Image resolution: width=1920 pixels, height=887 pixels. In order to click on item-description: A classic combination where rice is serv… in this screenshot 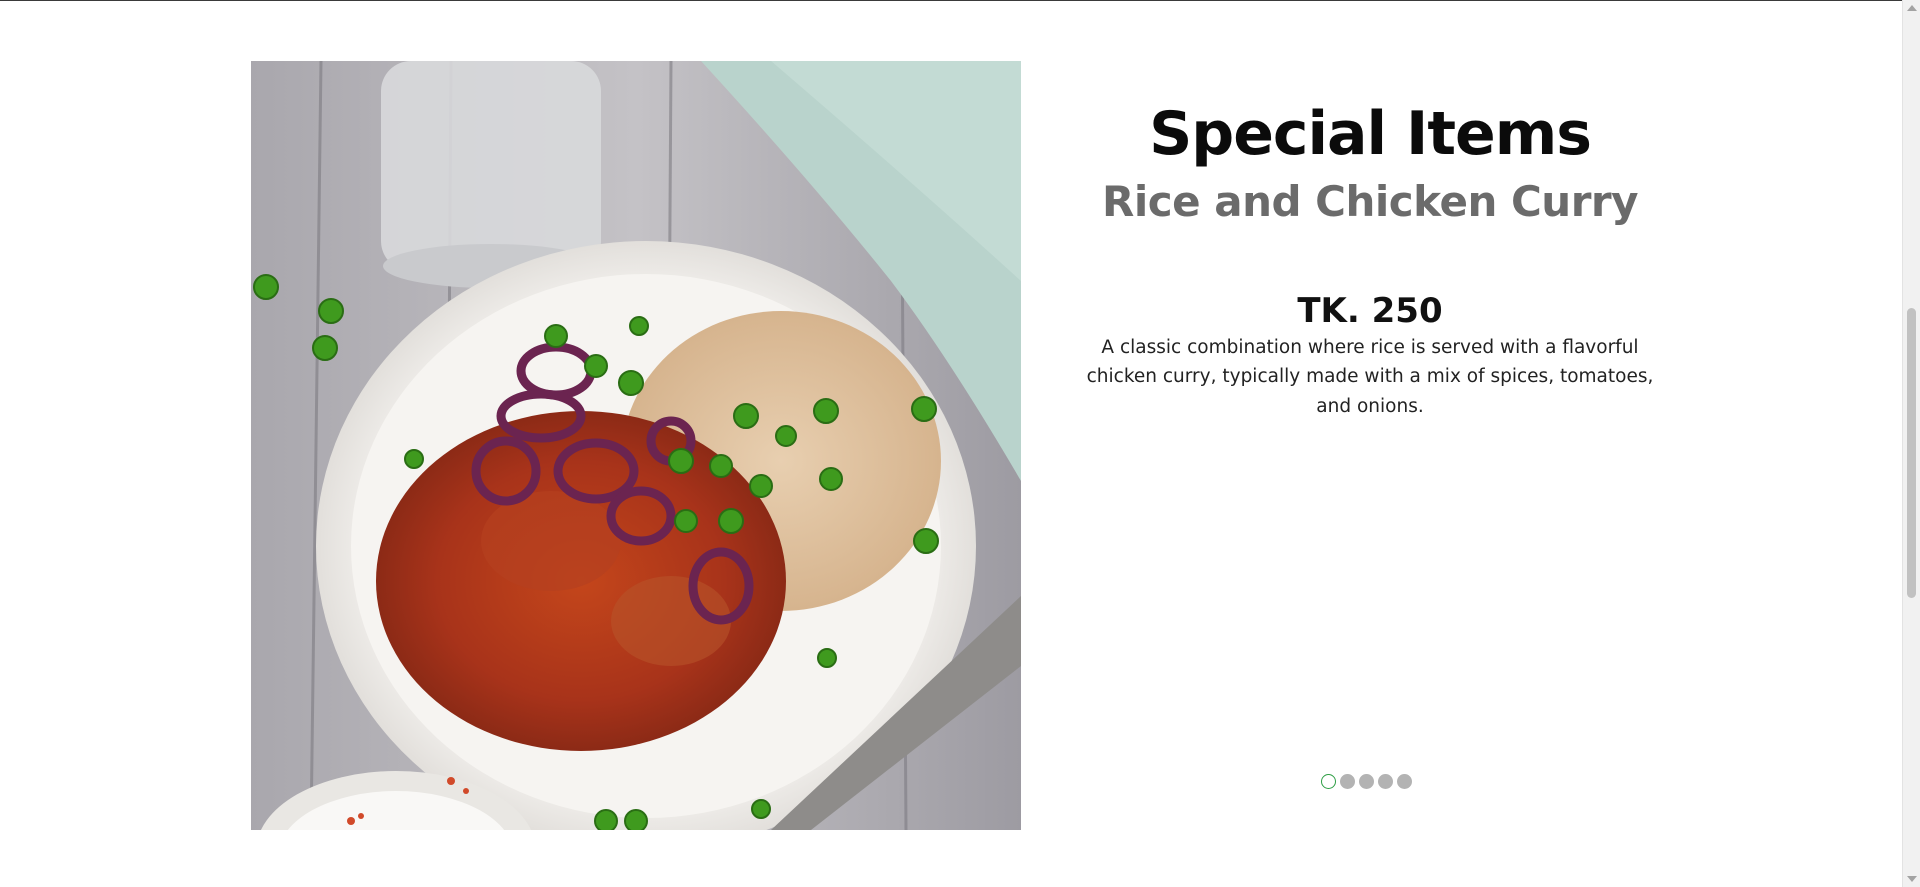, I will do `click(1370, 376)`.